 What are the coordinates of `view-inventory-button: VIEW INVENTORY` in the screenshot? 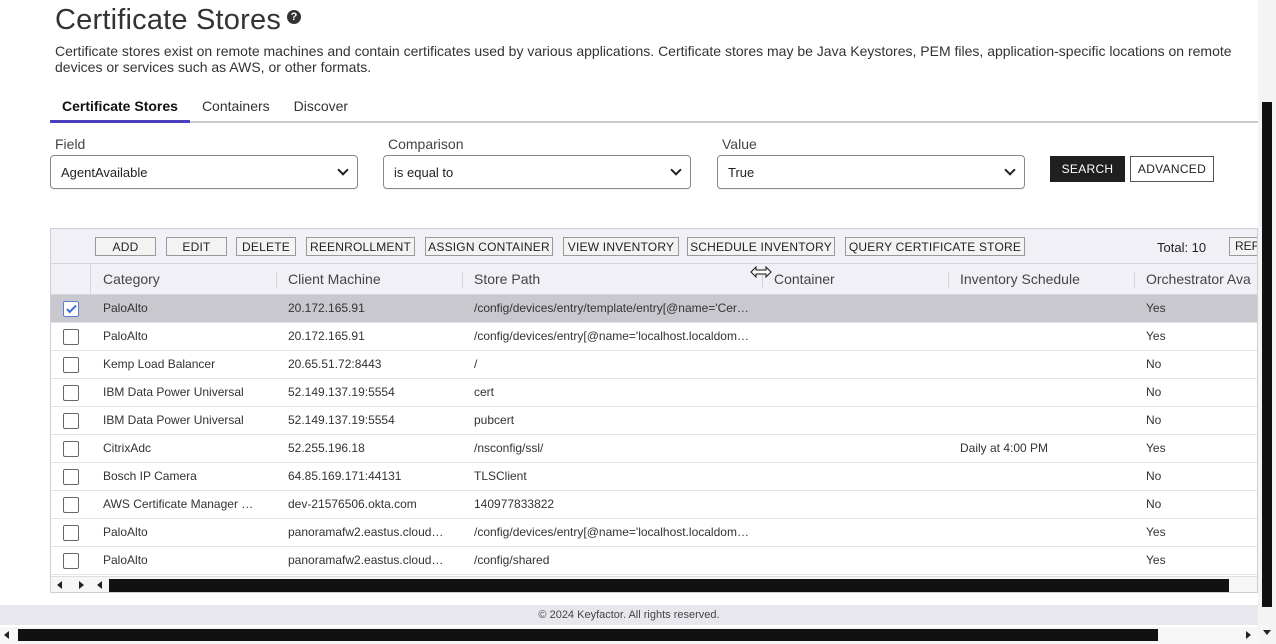 It's located at (621, 246).